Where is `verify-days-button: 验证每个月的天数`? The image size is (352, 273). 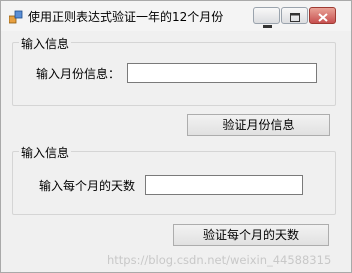
verify-days-button: 验证每个月的天数 is located at coordinates (251, 235).